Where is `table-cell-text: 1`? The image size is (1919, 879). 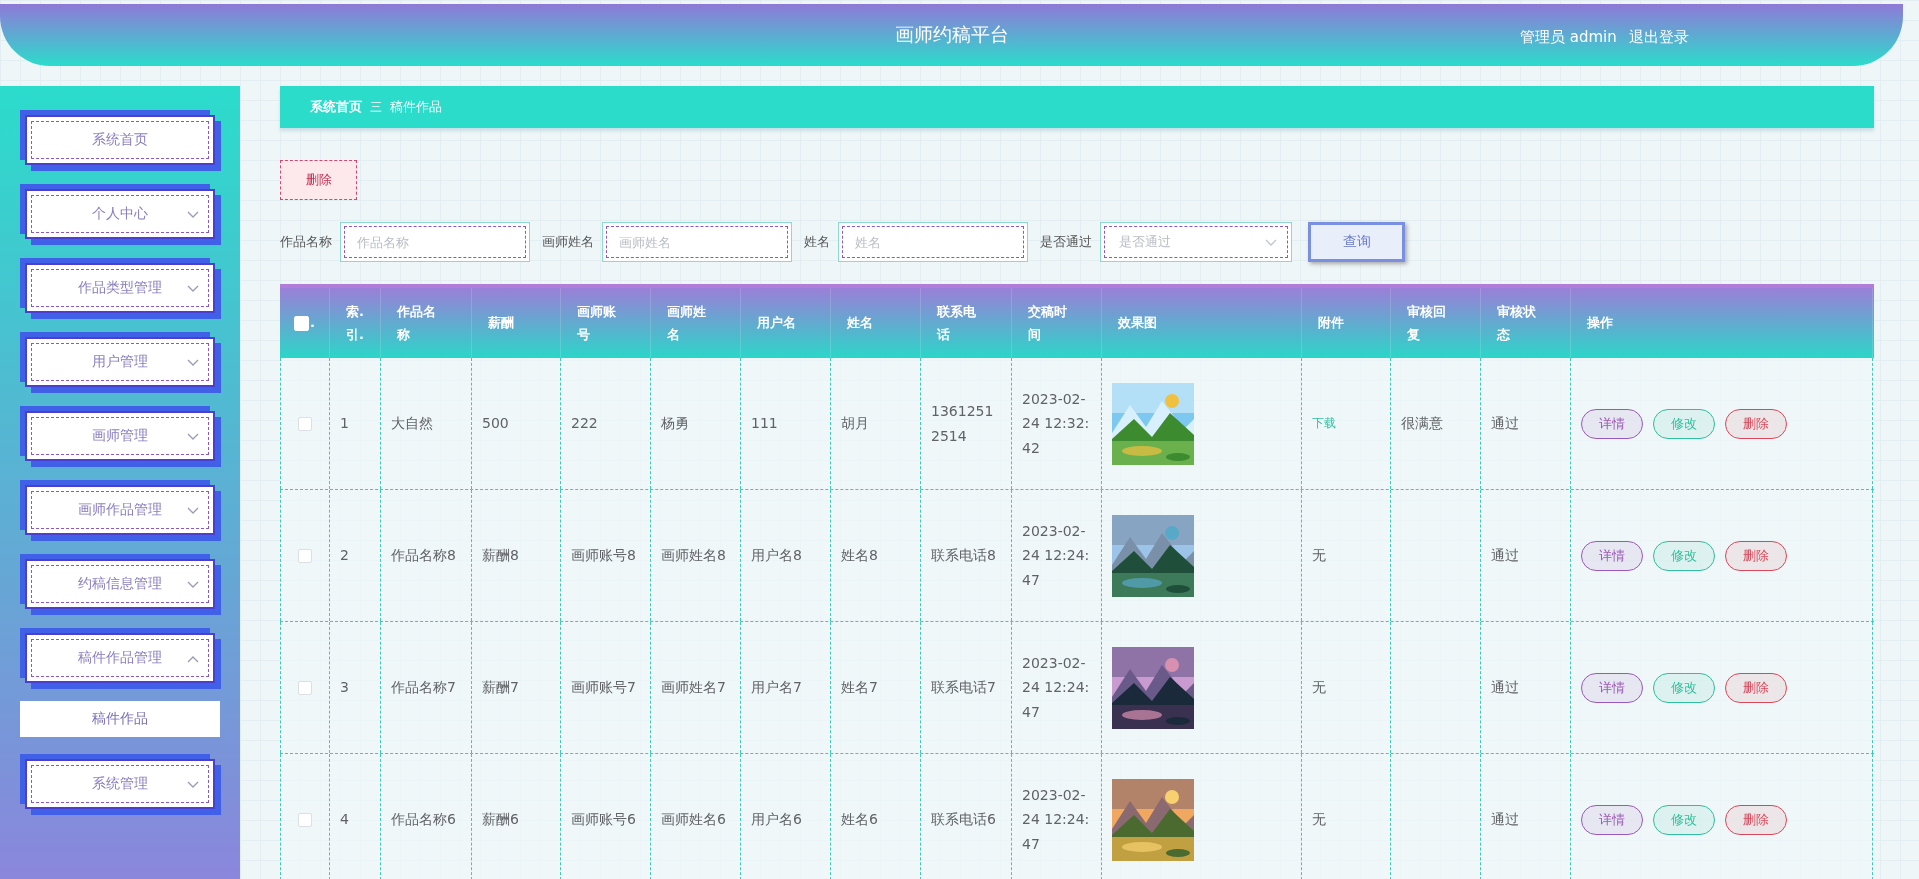 table-cell-text: 1 is located at coordinates (344, 424).